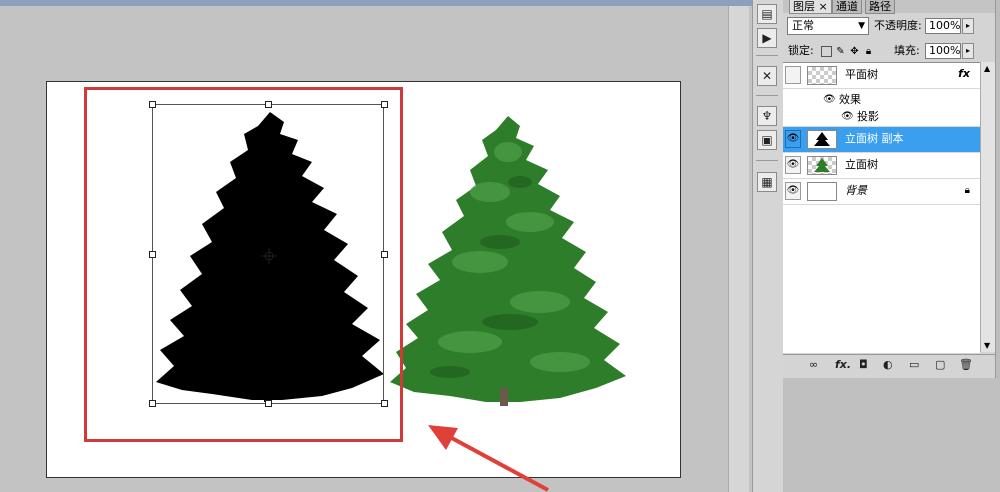 Image resolution: width=1000 pixels, height=492 pixels. I want to click on opacity-label: 不透明度:, so click(898, 25).